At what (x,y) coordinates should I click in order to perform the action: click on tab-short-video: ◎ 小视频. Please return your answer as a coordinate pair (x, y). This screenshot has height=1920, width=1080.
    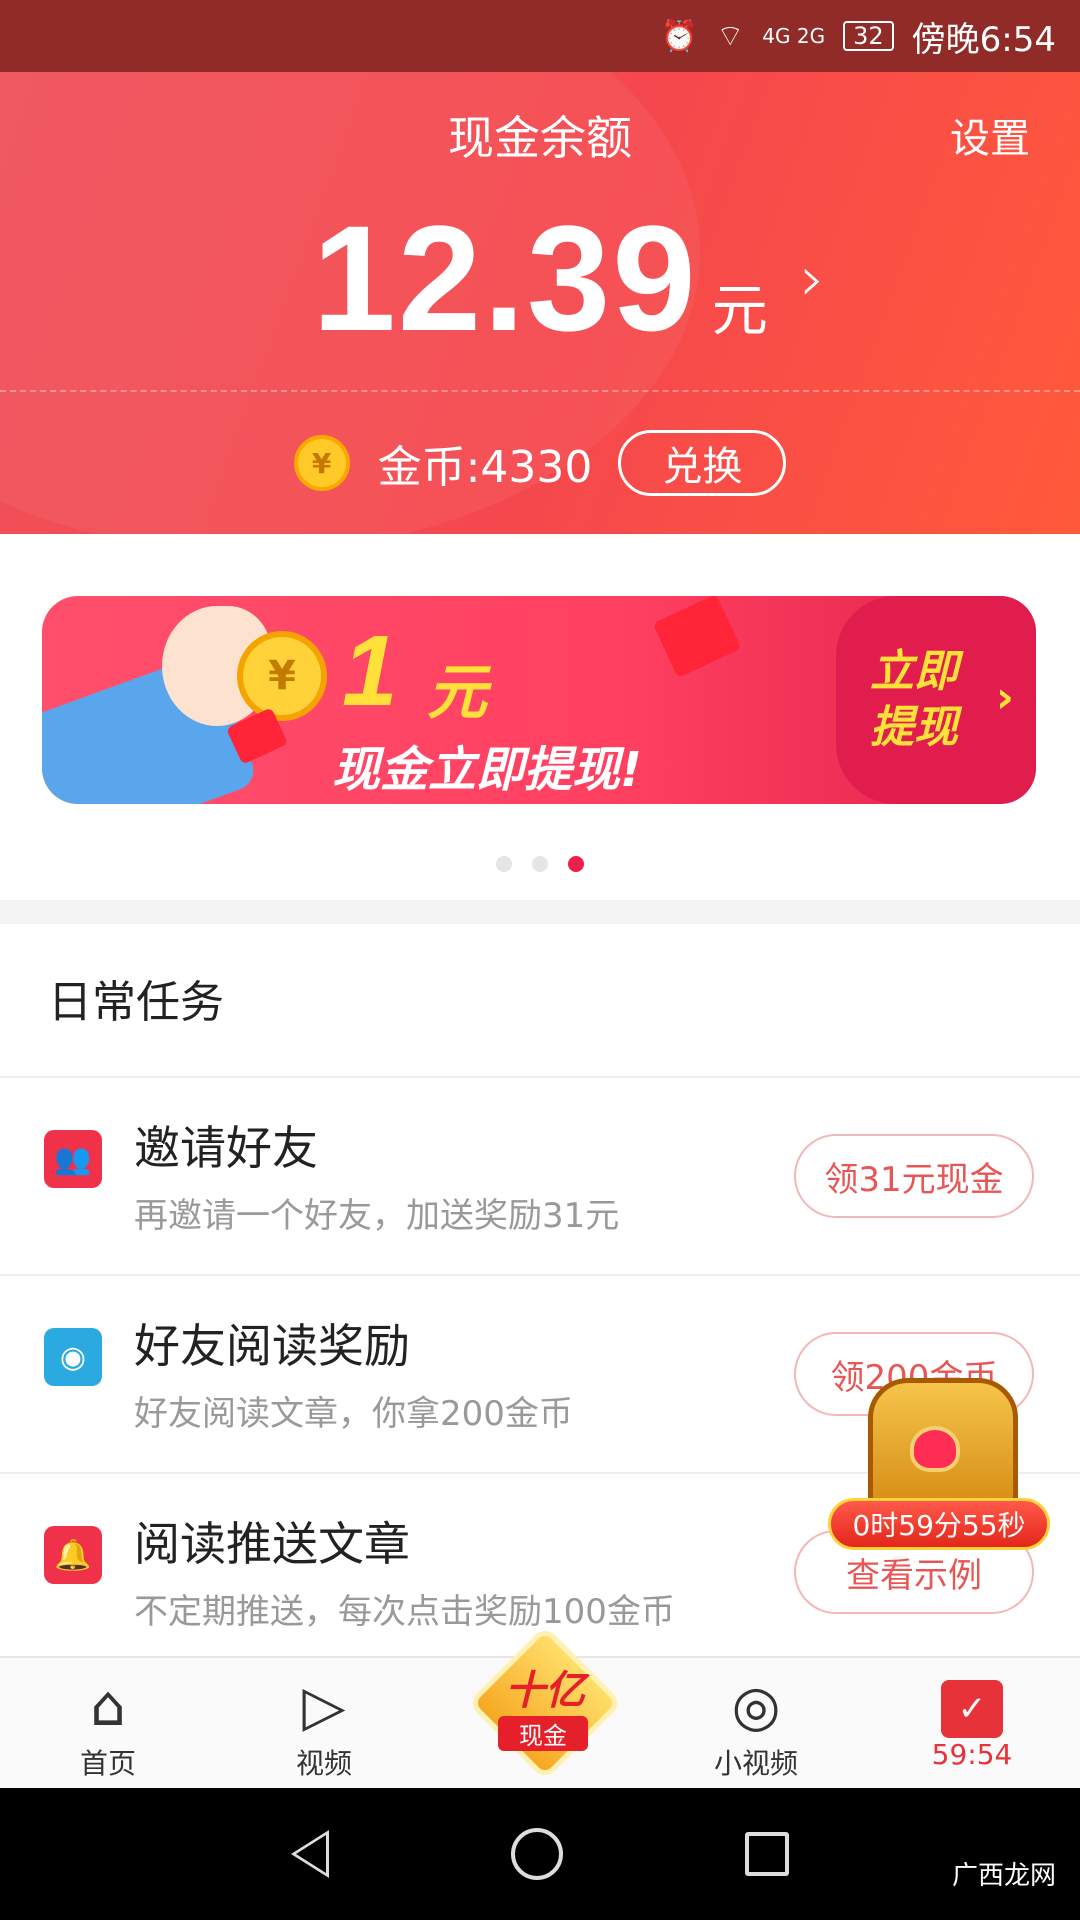
    Looking at the image, I should click on (756, 1724).